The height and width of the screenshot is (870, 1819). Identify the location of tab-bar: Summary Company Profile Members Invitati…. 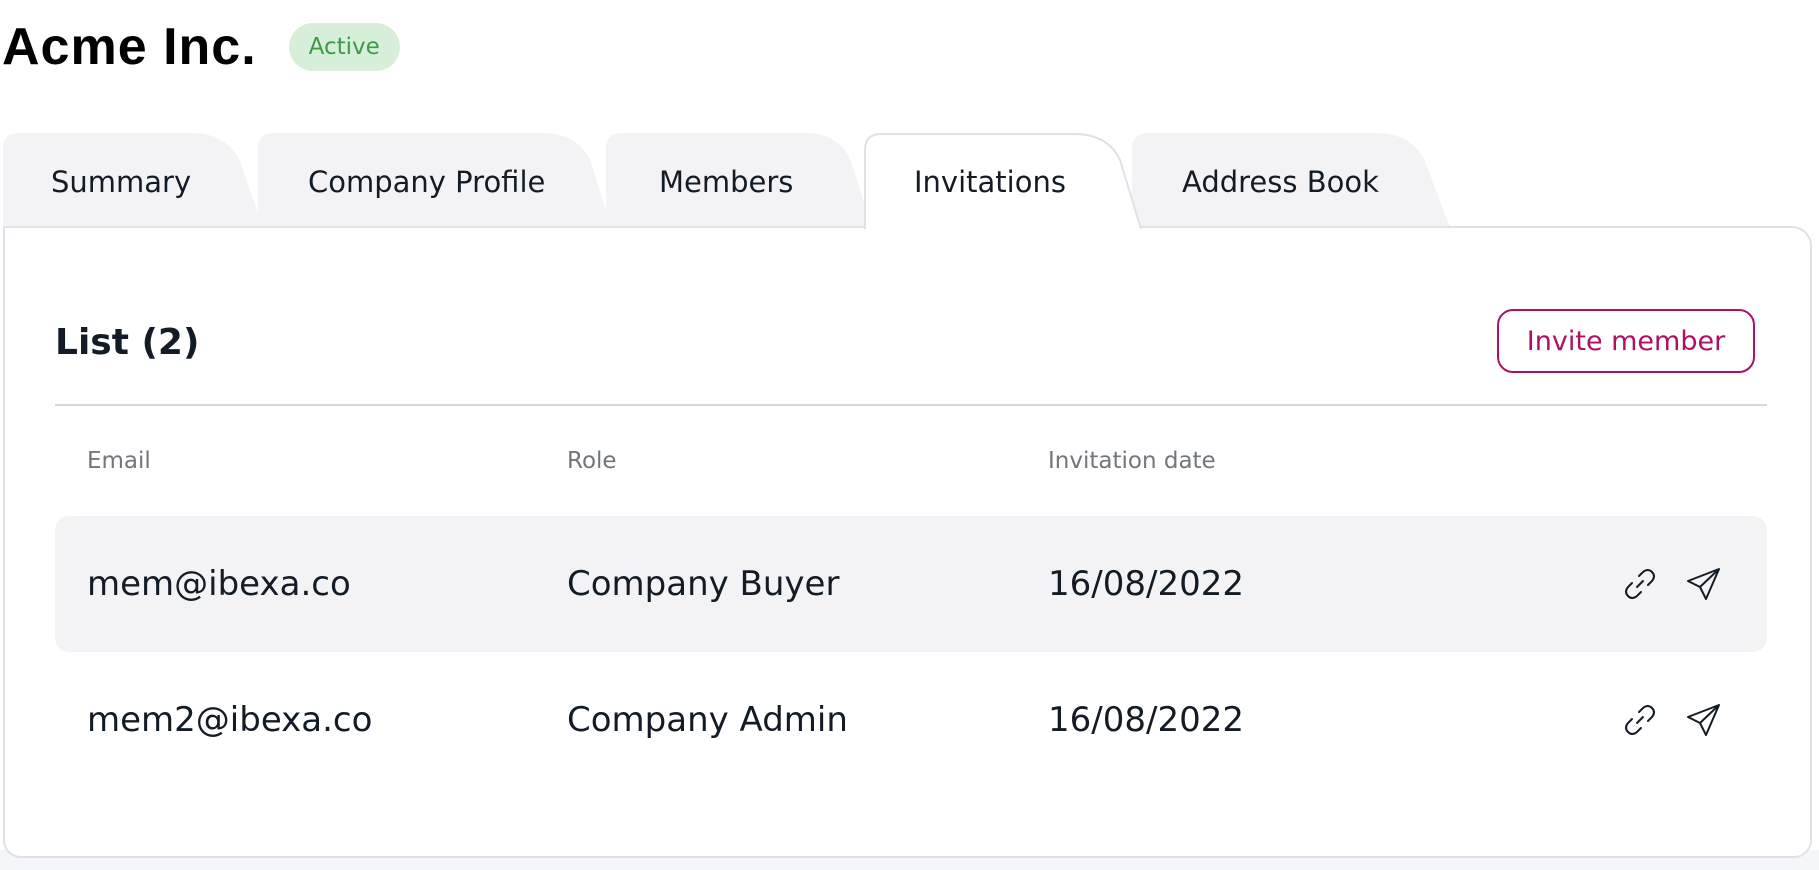
(753, 181).